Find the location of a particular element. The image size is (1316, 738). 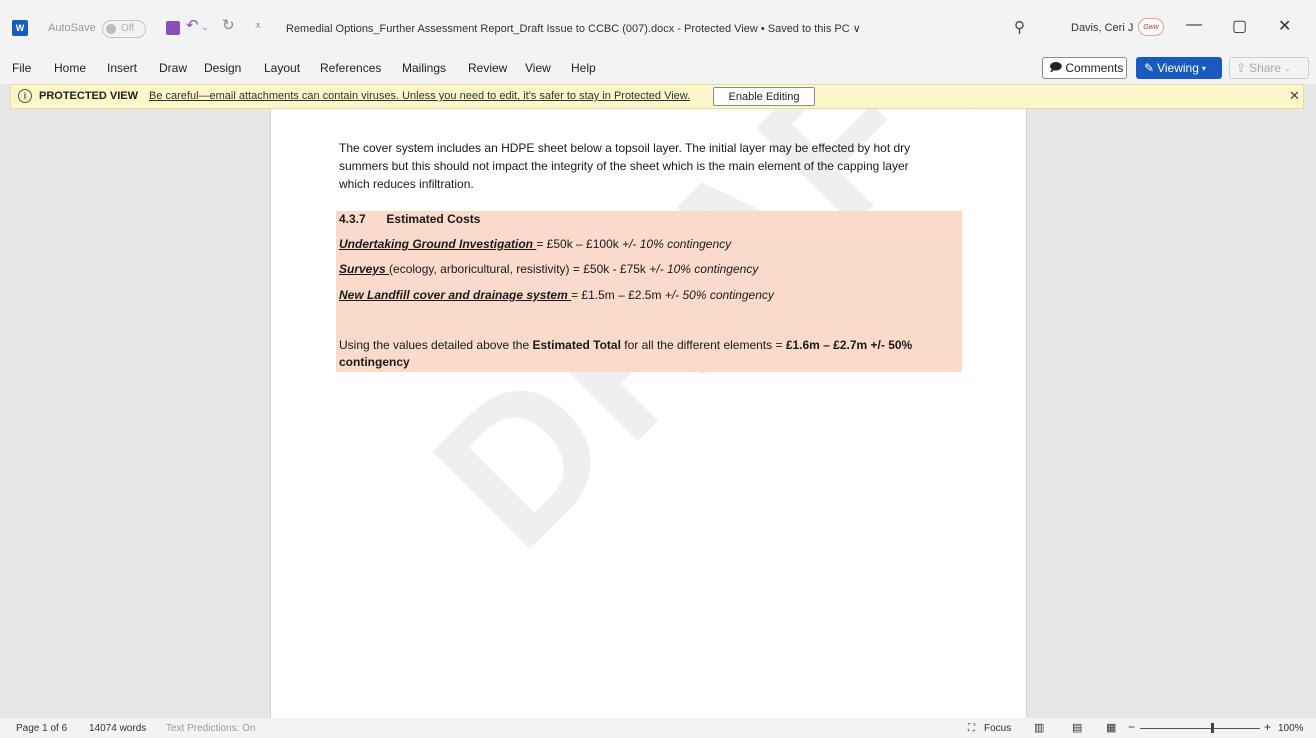

share-button: ⇪ Share ⌄ is located at coordinates (1269, 68).